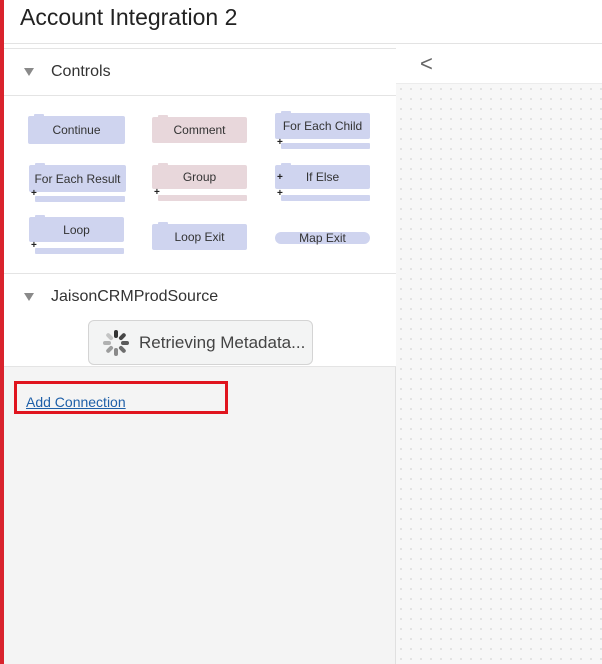 The width and height of the screenshot is (602, 664). I want to click on loop-block-label: Loop, so click(76, 229).